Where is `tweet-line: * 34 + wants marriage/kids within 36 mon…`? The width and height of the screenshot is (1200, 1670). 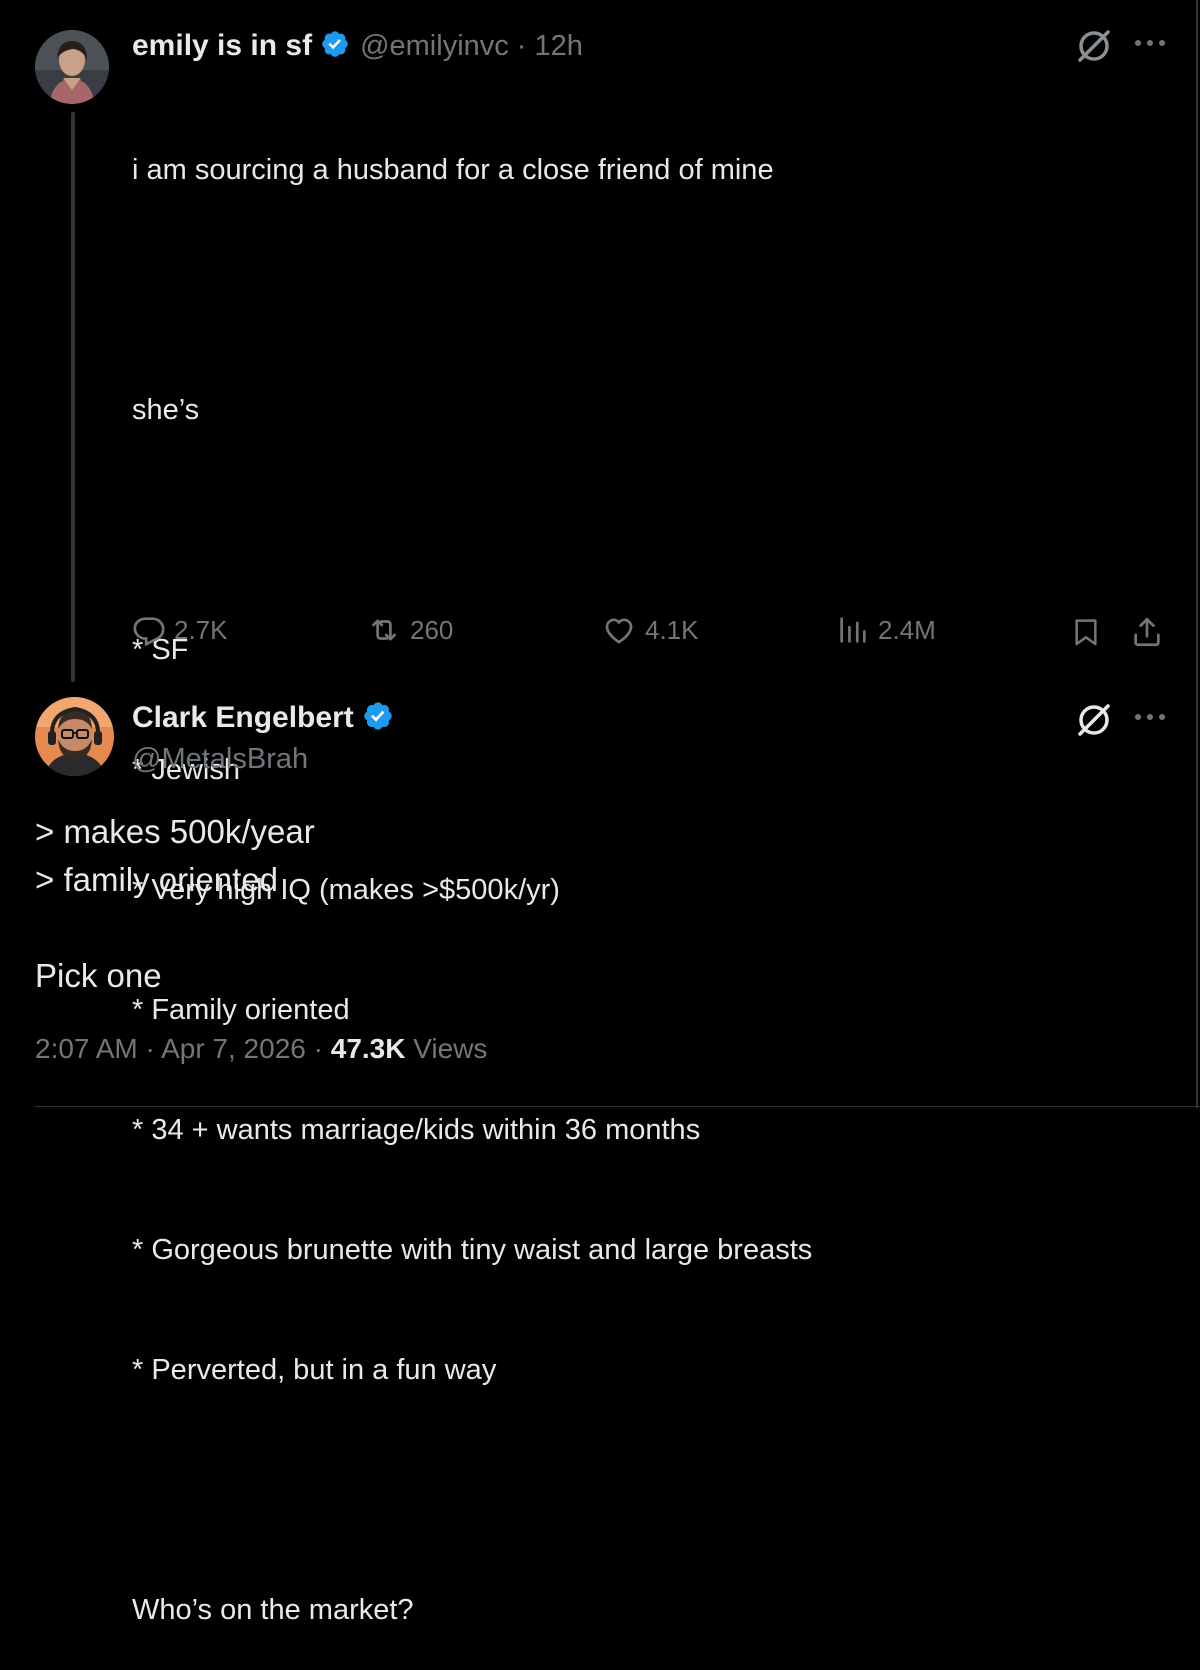 tweet-line: * 34 + wants marriage/kids within 36 mon… is located at coordinates (416, 1130).